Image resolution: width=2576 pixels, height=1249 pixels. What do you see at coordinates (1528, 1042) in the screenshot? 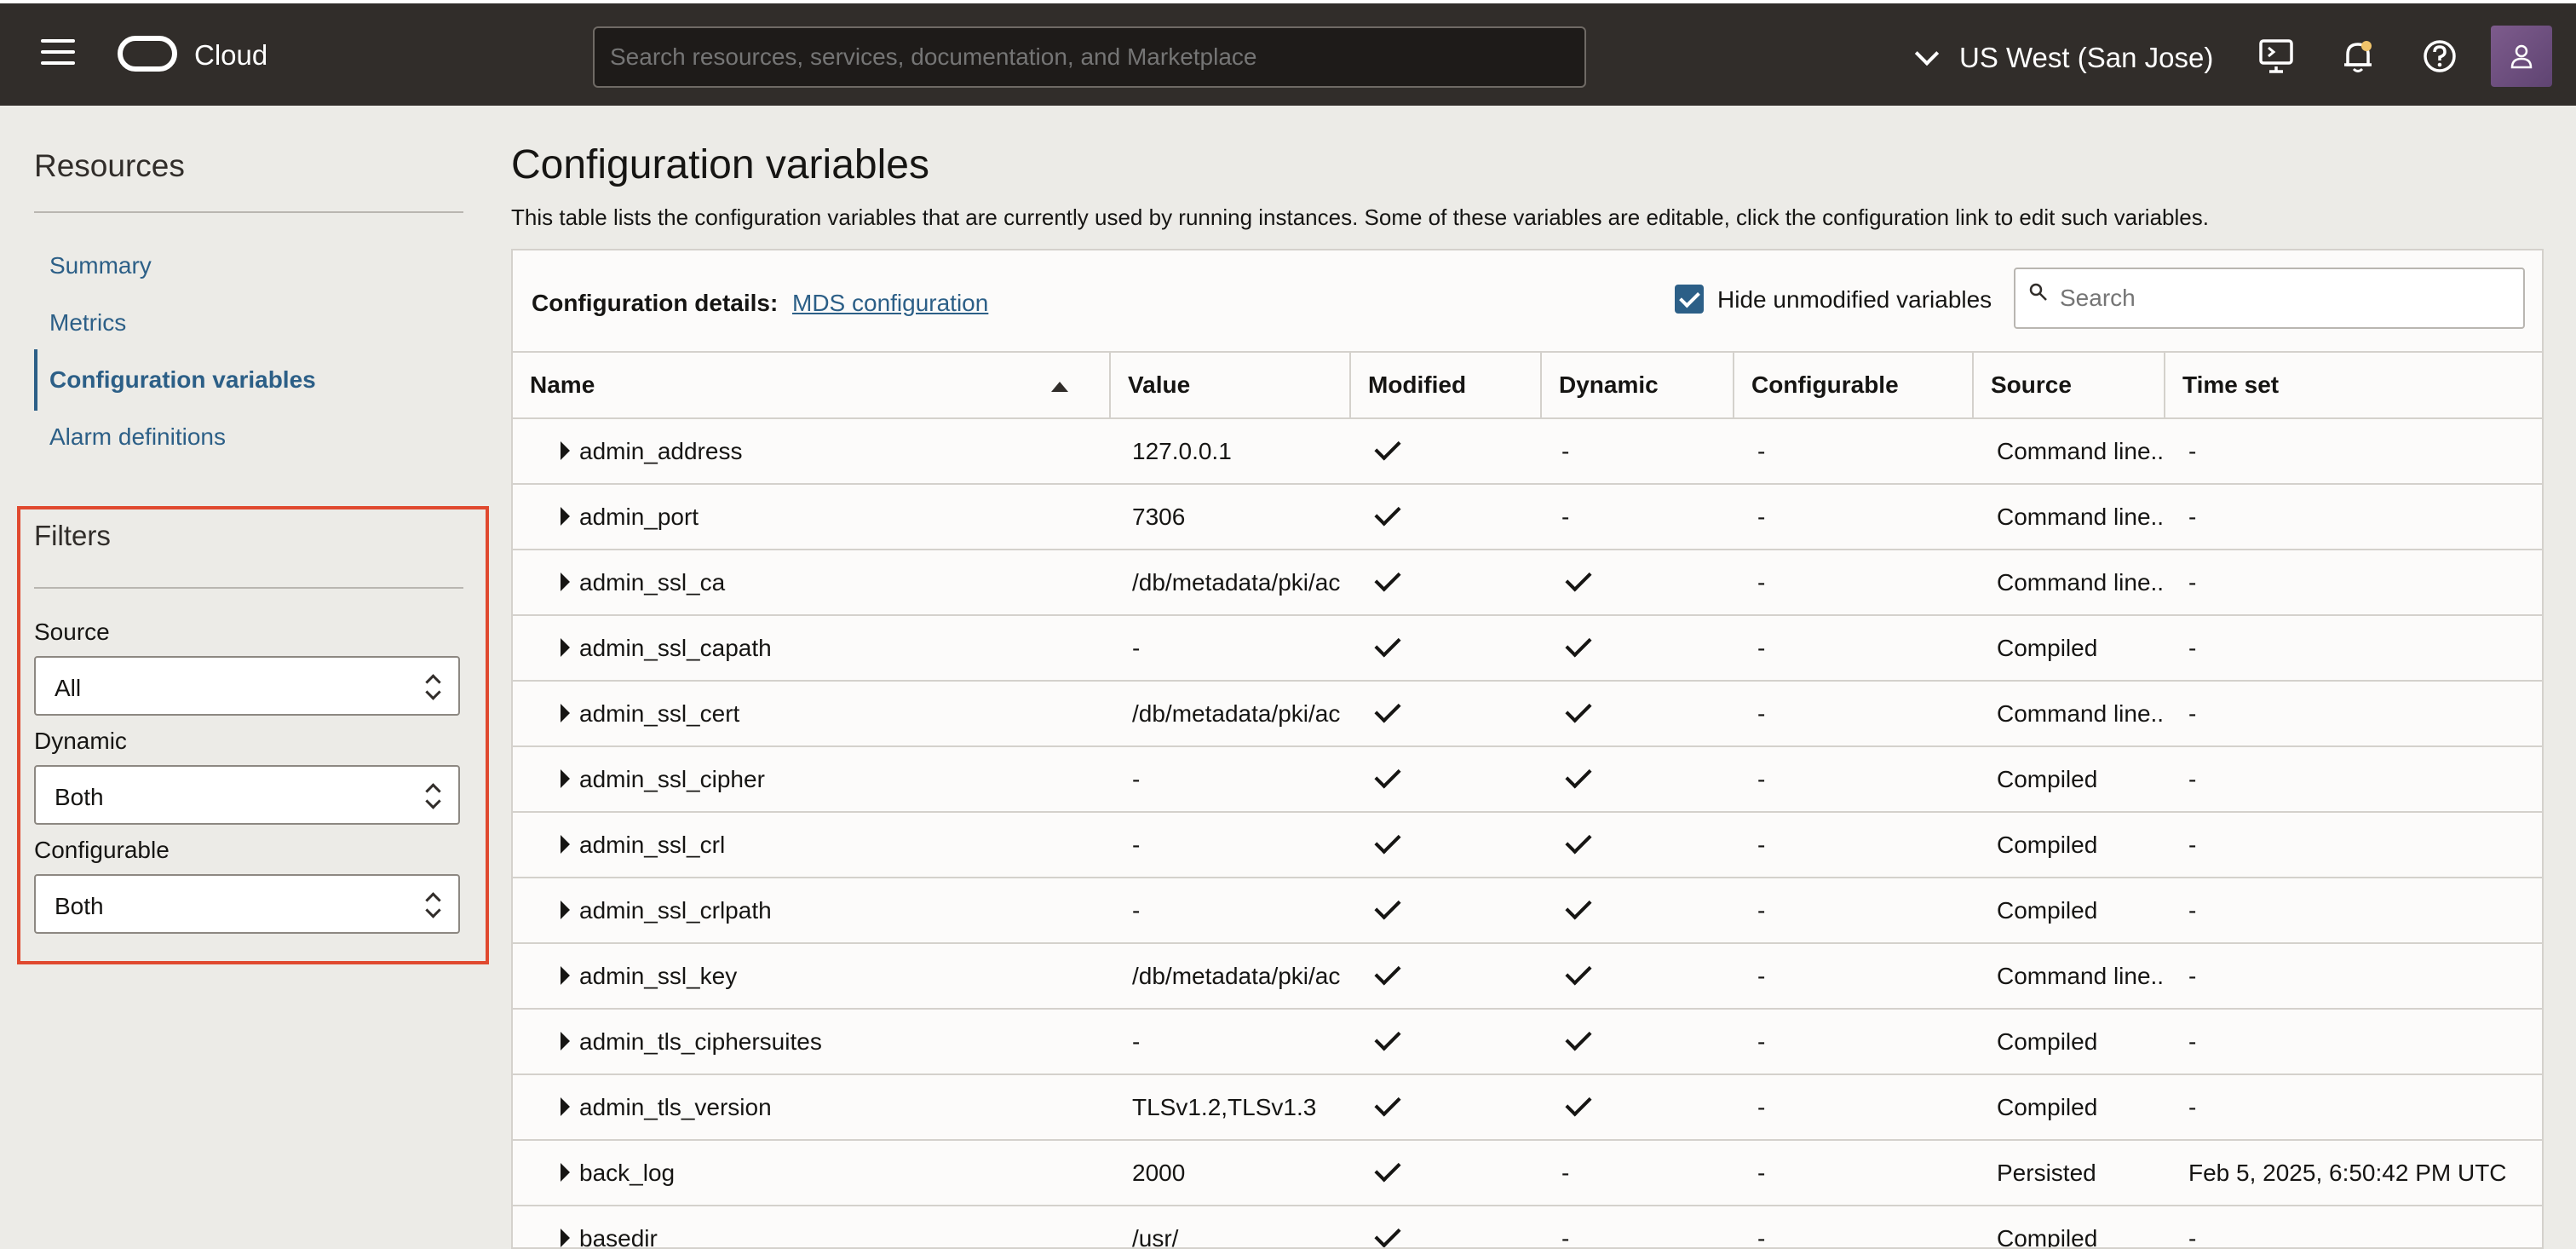
I see `table-row: admin_tls_ciphersuites - - Compiled -` at bounding box center [1528, 1042].